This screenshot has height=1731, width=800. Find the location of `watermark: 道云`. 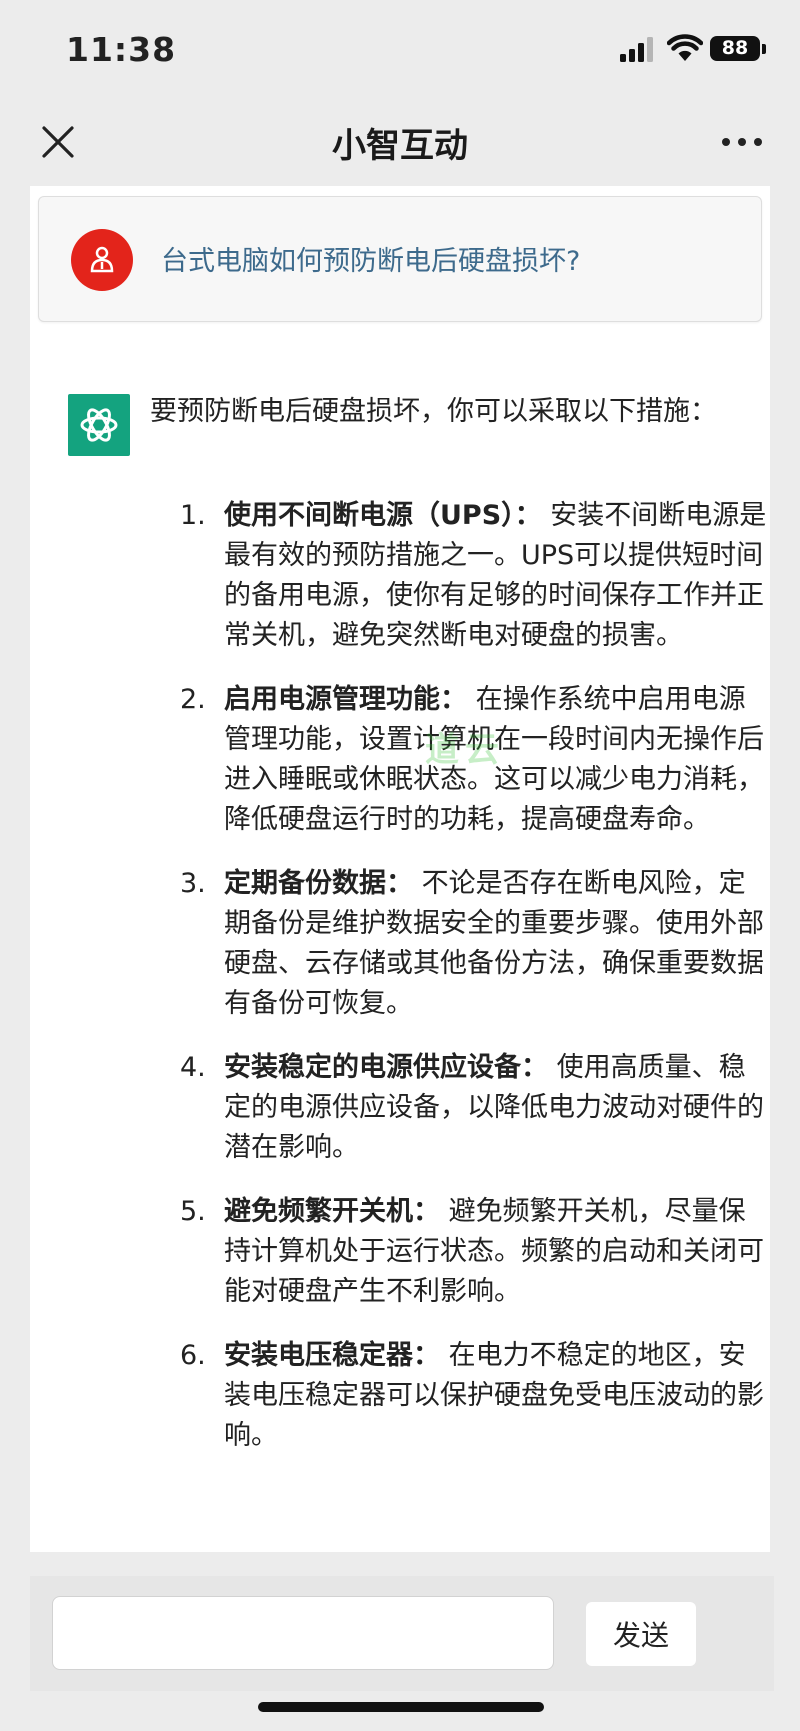

watermark: 道云 is located at coordinates (465, 750).